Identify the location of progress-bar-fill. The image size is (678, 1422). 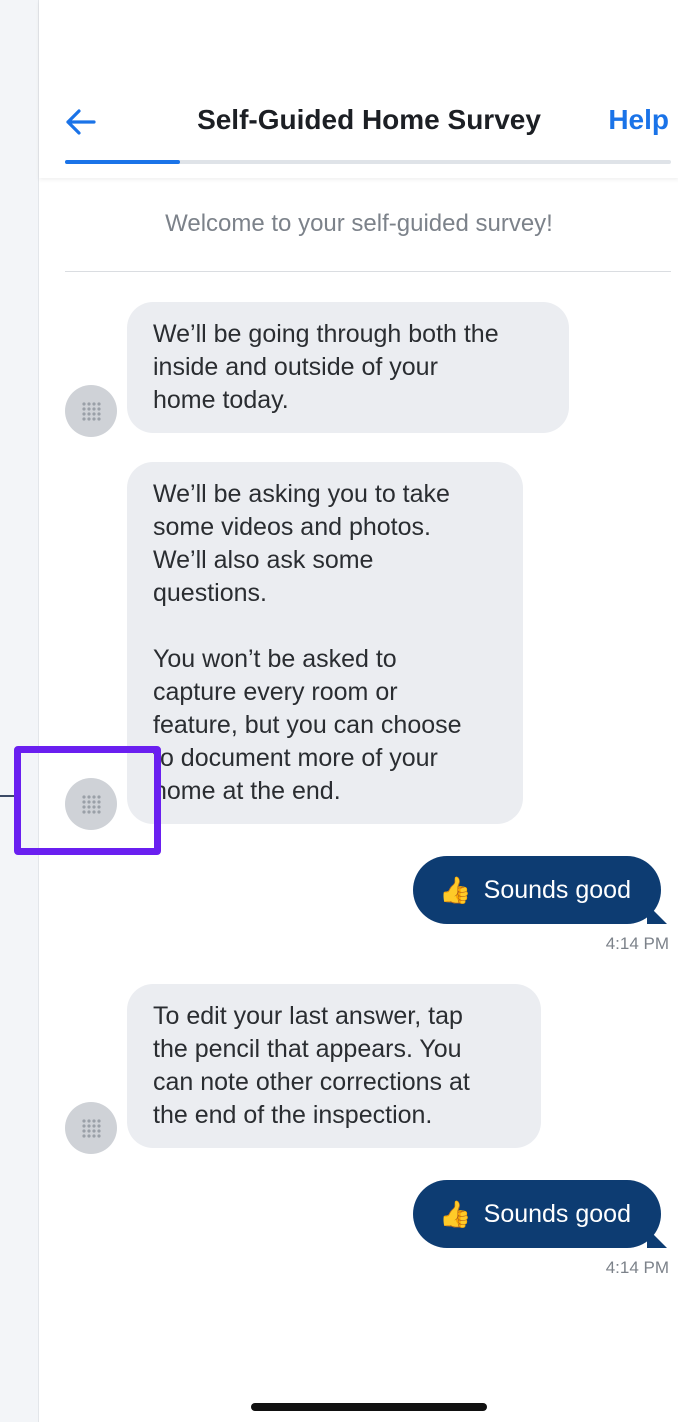
(123, 162).